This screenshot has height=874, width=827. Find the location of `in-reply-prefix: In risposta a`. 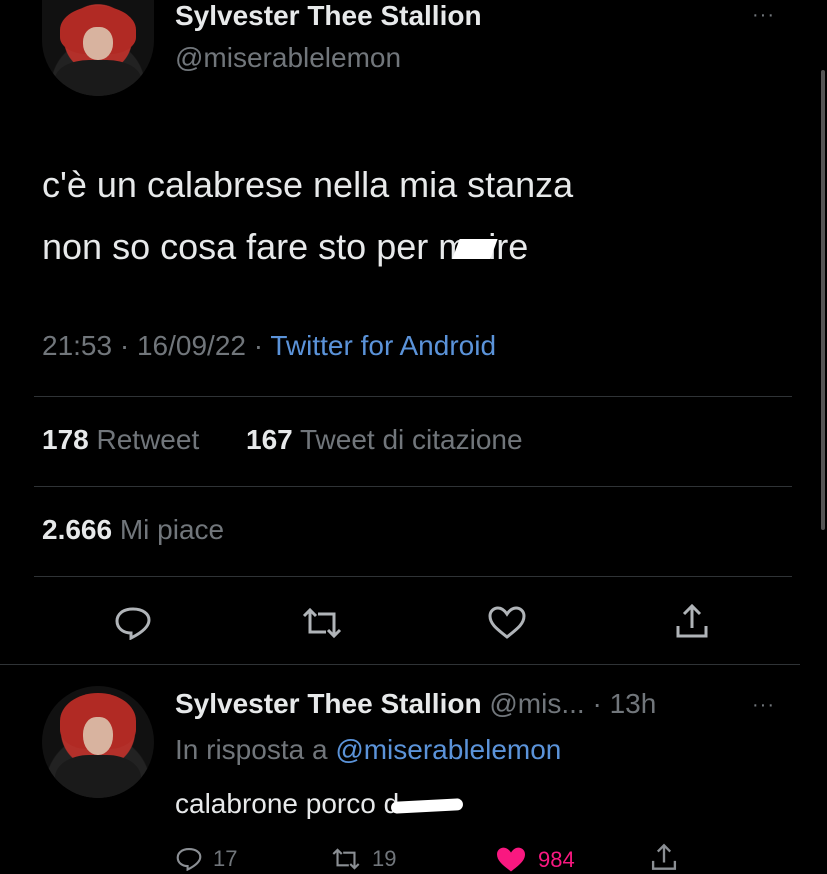

in-reply-prefix: In risposta a is located at coordinates (255, 749).